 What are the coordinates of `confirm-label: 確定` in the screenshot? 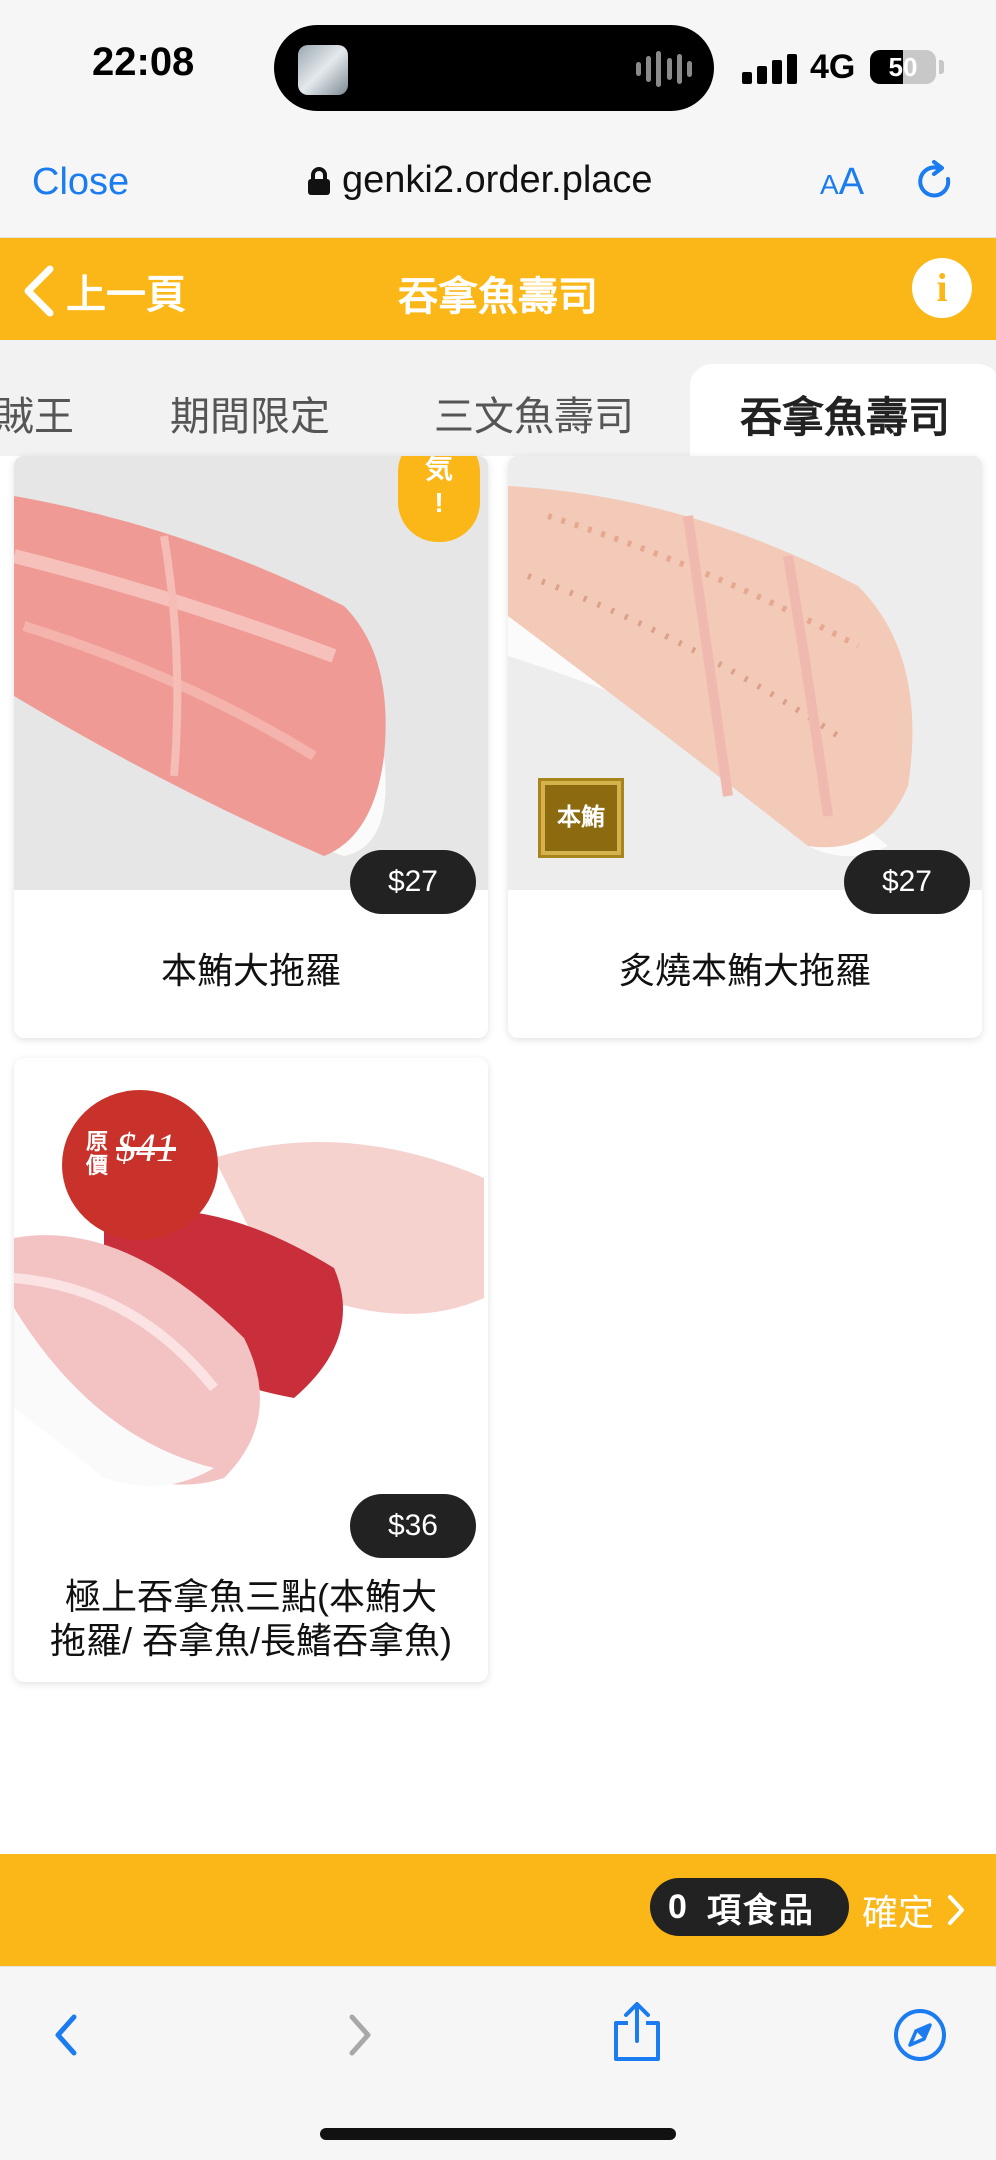 It's located at (898, 1912).